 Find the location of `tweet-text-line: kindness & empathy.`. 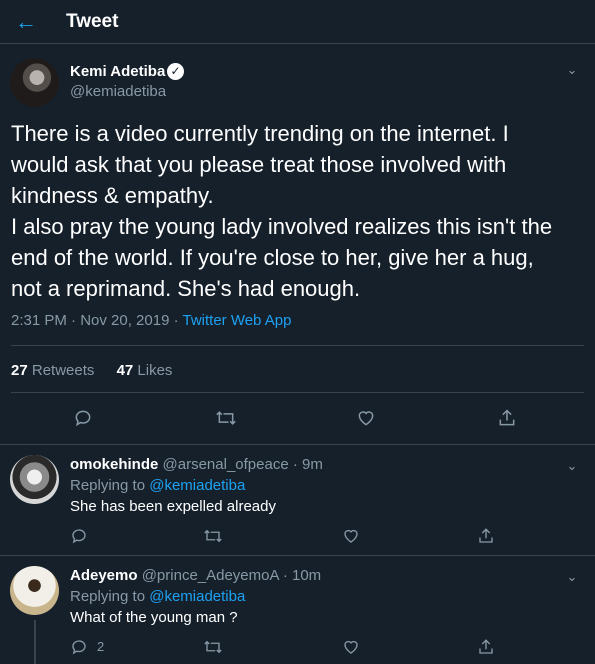

tweet-text-line: kindness & empathy. is located at coordinates (112, 195).